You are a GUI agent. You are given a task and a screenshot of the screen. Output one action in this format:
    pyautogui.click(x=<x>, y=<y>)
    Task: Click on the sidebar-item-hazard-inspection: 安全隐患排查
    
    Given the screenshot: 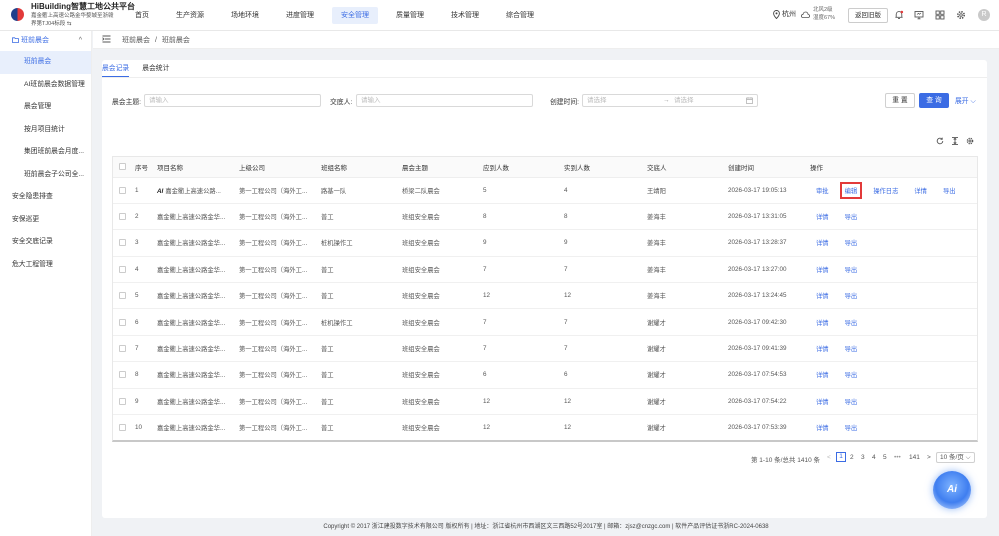 What is the action you would take?
    pyautogui.click(x=45, y=197)
    